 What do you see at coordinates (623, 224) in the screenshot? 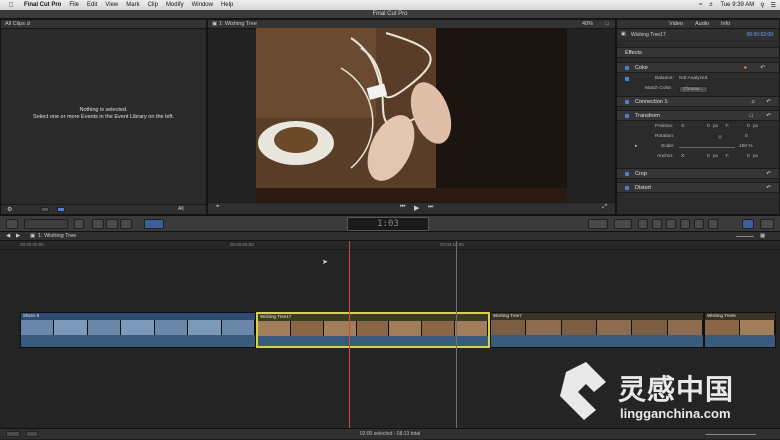
I see `enhance-button` at bounding box center [623, 224].